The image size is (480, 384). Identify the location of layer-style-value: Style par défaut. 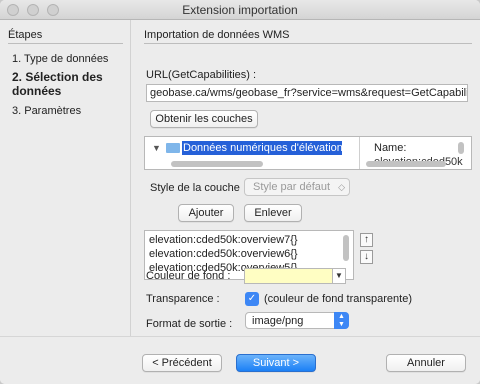
(292, 187).